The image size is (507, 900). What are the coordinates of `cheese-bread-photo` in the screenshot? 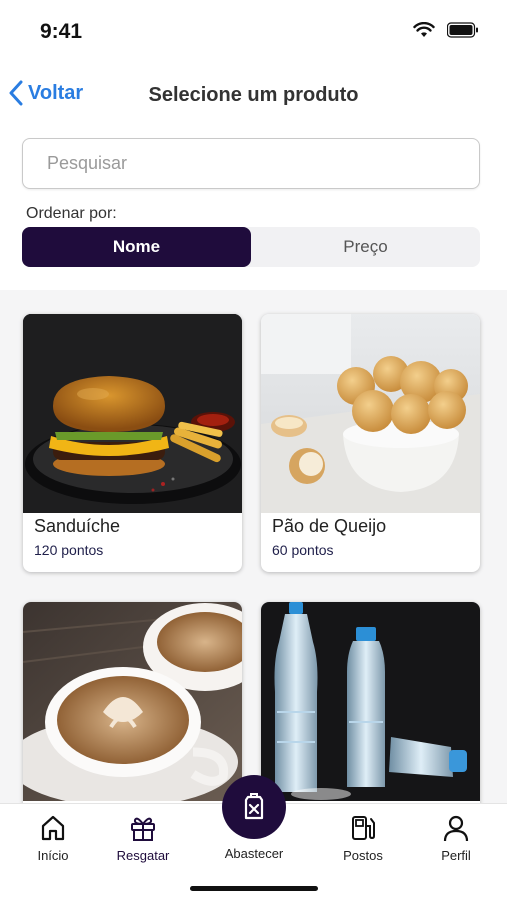 It's located at (370, 413).